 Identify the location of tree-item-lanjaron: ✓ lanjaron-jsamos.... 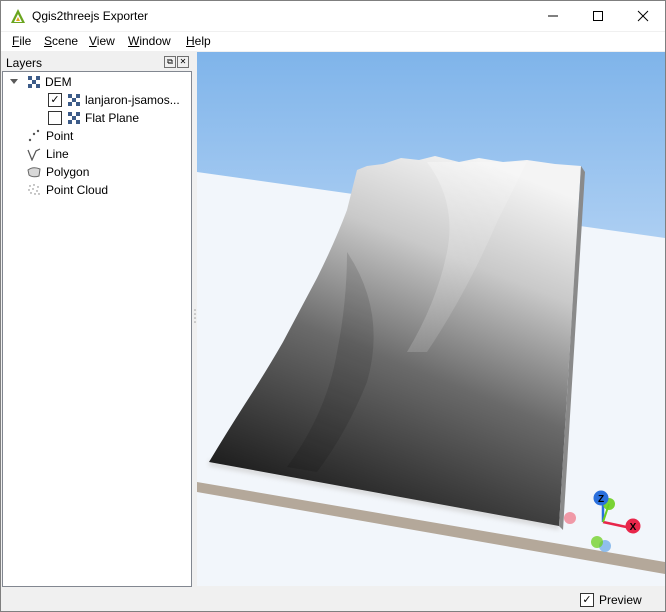
(114, 100).